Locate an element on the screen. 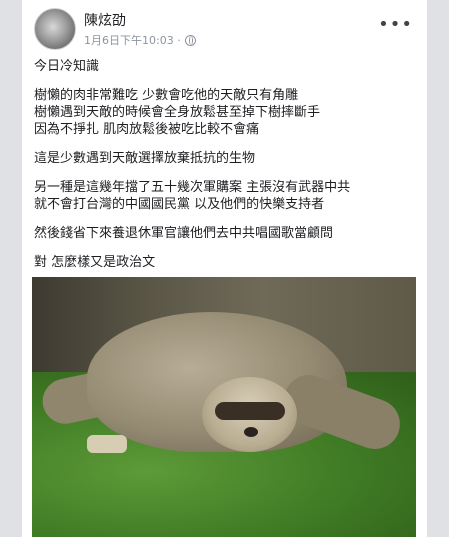 This screenshot has height=537, width=449. avatar is located at coordinates (55, 29).